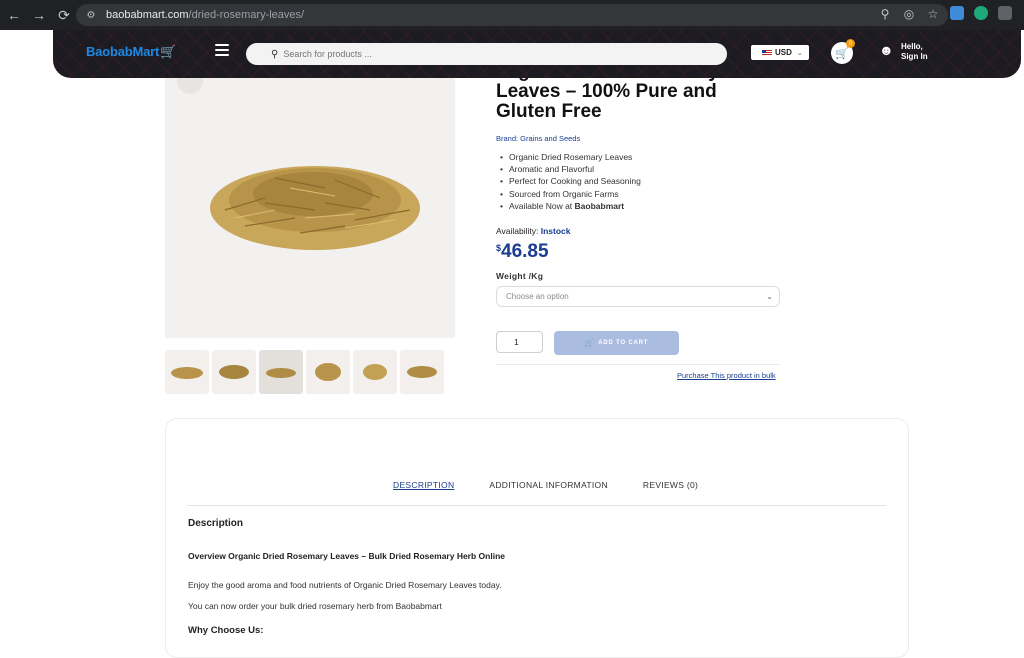 The height and width of the screenshot is (658, 1024). Describe the element at coordinates (222, 50) in the screenshot. I see `hamburger-menu-icon` at that location.